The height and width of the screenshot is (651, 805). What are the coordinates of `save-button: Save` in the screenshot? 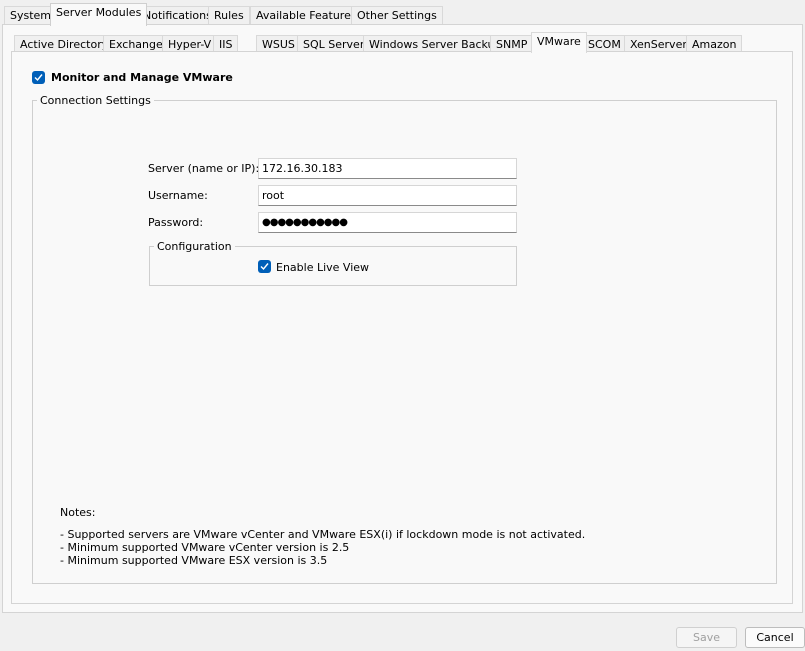 It's located at (706, 637).